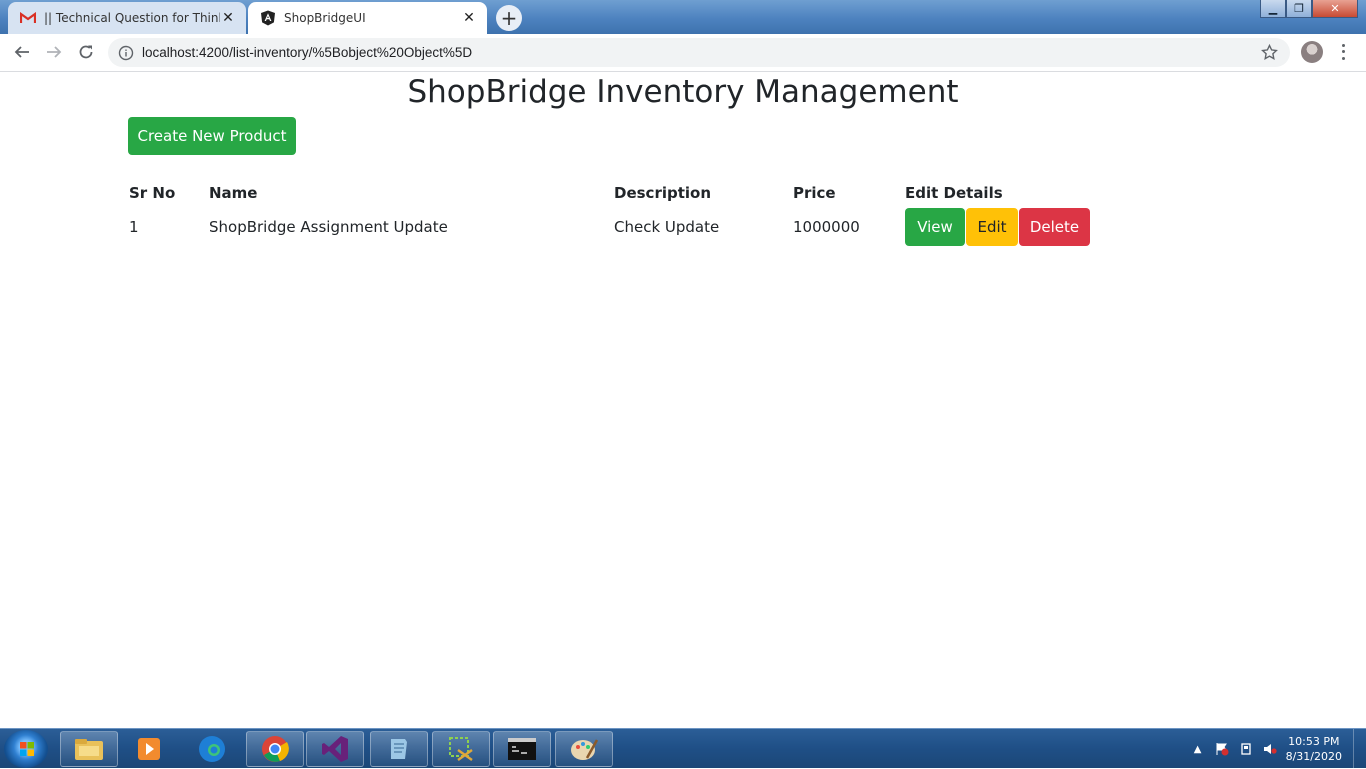 This screenshot has height=769, width=1366. Describe the element at coordinates (54, 52) in the screenshot. I see `forward-icon` at that location.